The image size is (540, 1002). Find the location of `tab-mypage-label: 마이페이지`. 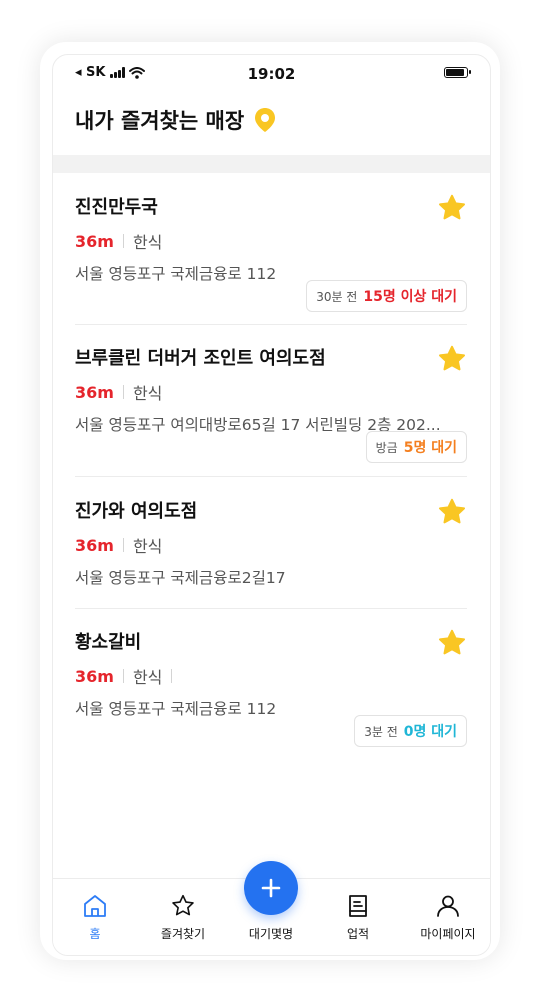

tab-mypage-label: 마이페이지 is located at coordinates (448, 934).